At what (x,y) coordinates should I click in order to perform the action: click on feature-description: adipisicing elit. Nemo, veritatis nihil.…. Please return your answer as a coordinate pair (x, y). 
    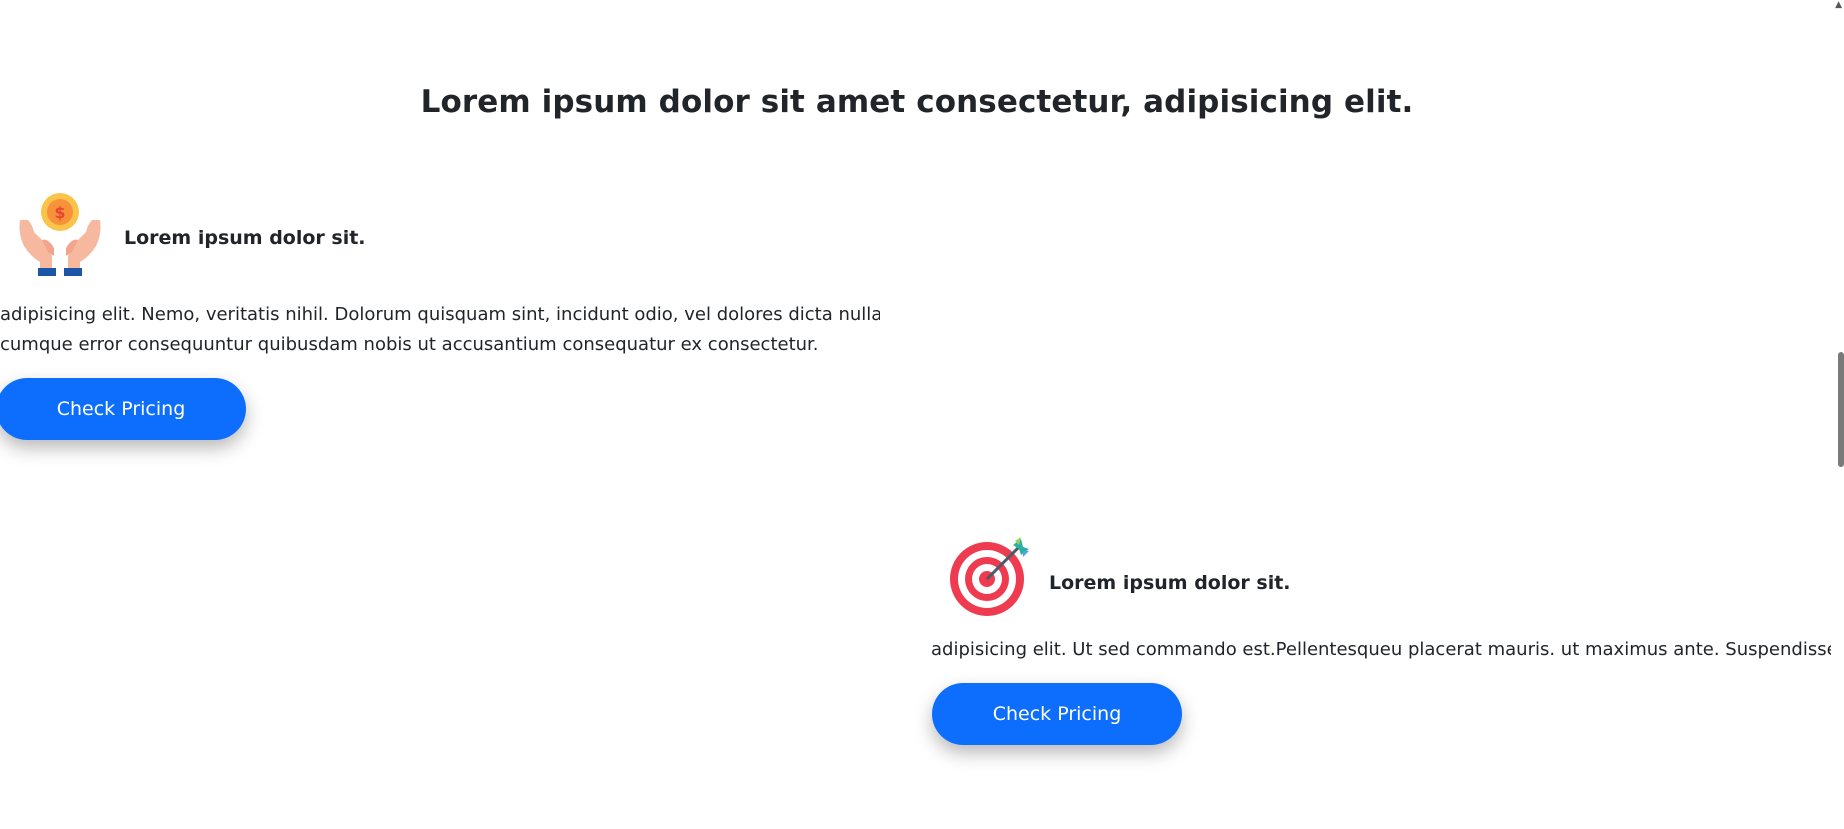
    Looking at the image, I should click on (440, 330).